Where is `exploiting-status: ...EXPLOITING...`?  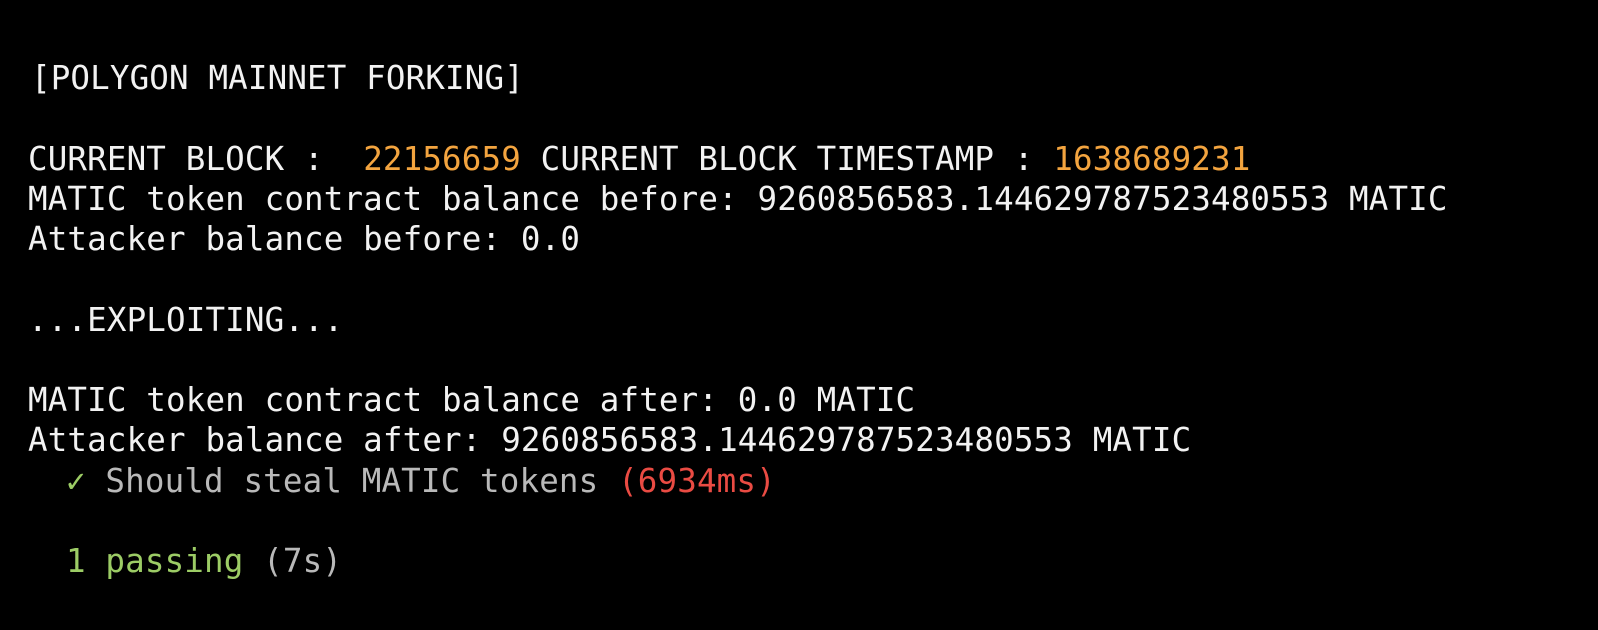
exploiting-status: ...EXPLOITING... is located at coordinates (186, 320).